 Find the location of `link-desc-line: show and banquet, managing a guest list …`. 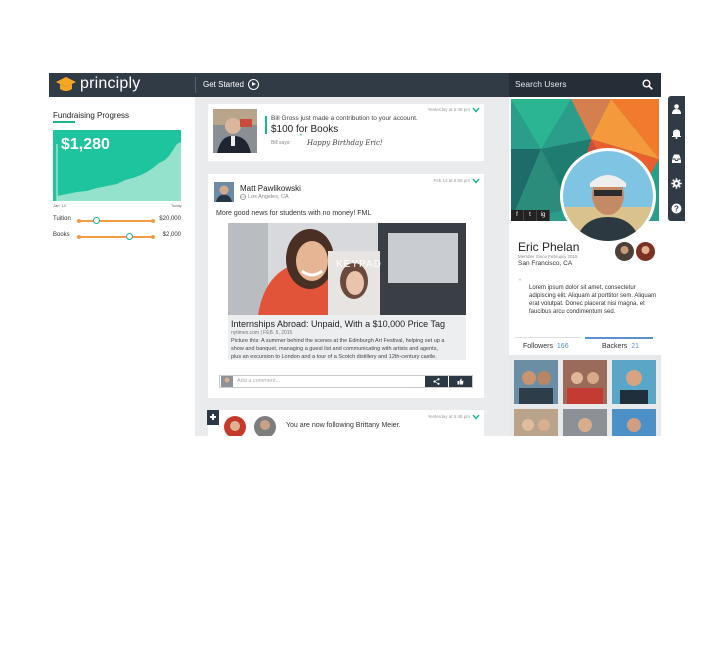

link-desc-line: show and banquet, managing a guest list … is located at coordinates (334, 349).